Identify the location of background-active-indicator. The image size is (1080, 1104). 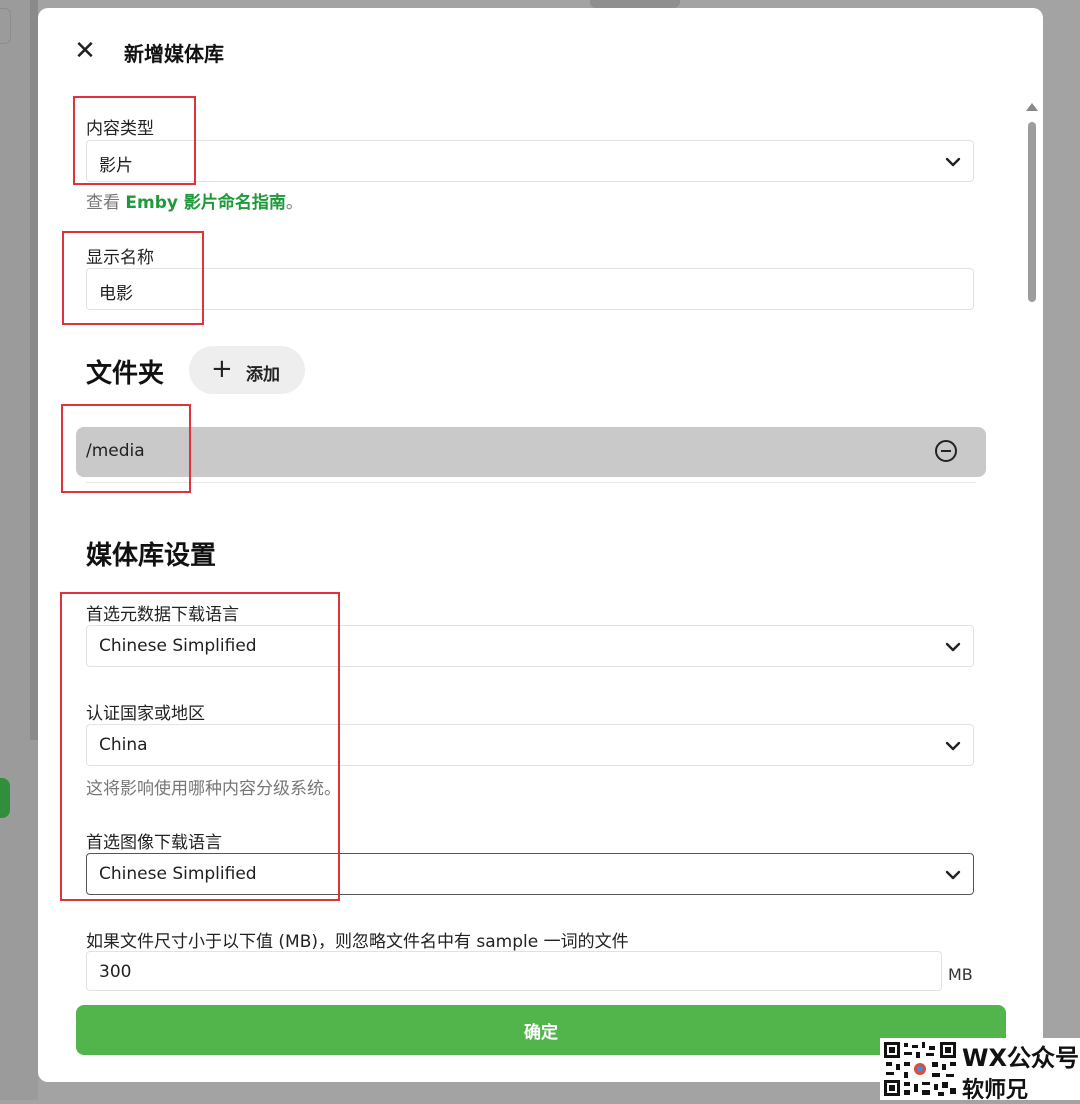
(5, 798).